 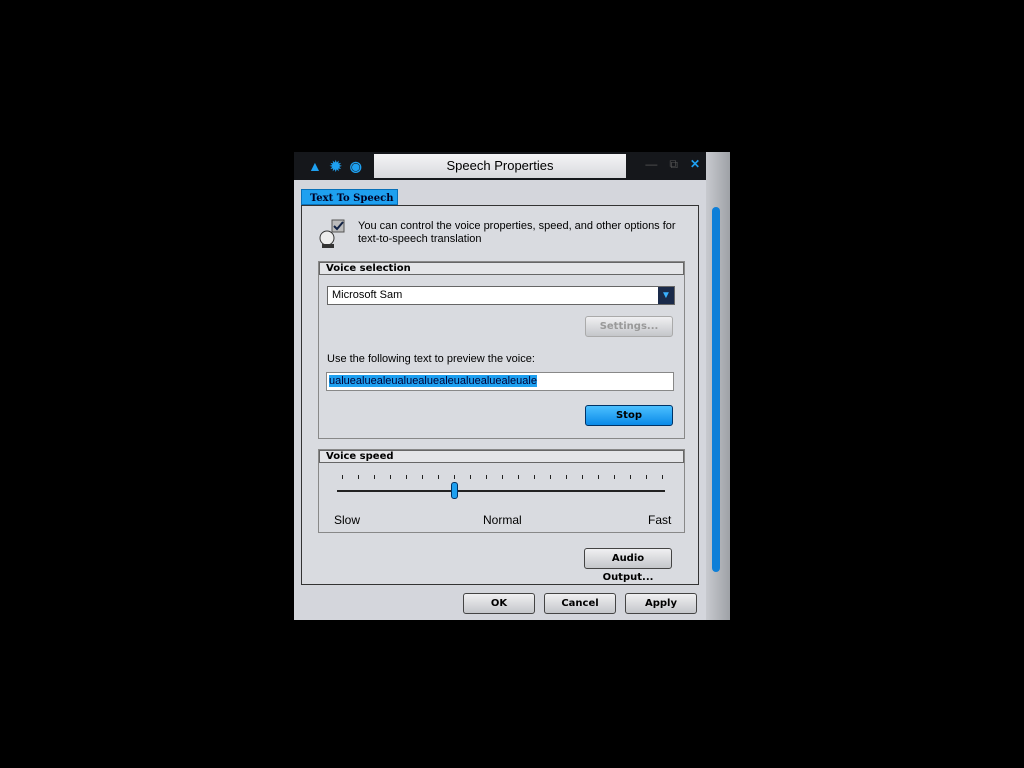 I want to click on fast-label: Fast, so click(x=660, y=520).